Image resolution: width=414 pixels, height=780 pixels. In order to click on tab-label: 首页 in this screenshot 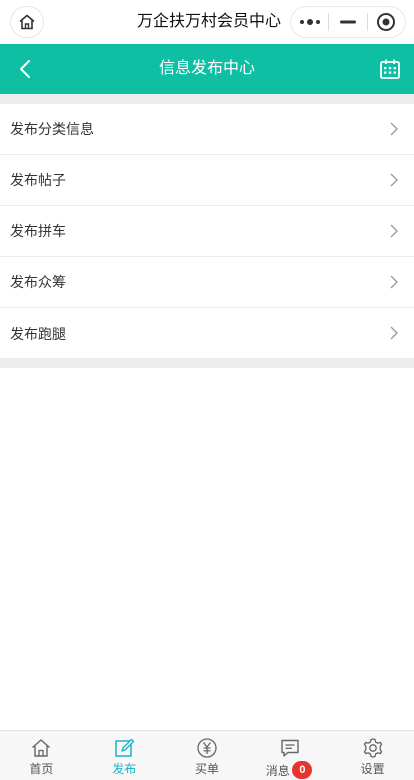, I will do `click(41, 769)`.